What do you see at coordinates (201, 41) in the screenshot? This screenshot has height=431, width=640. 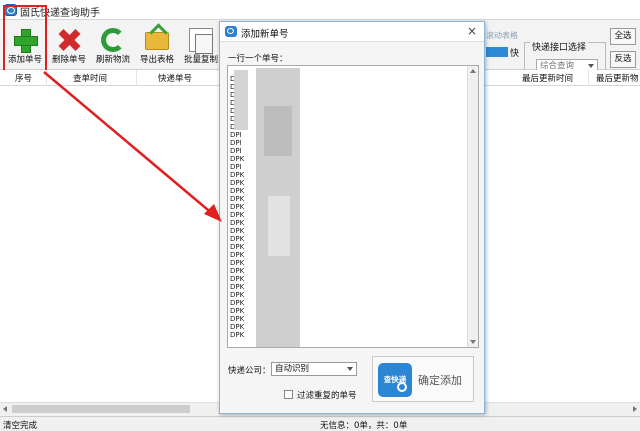 I see `copy-icon` at bounding box center [201, 41].